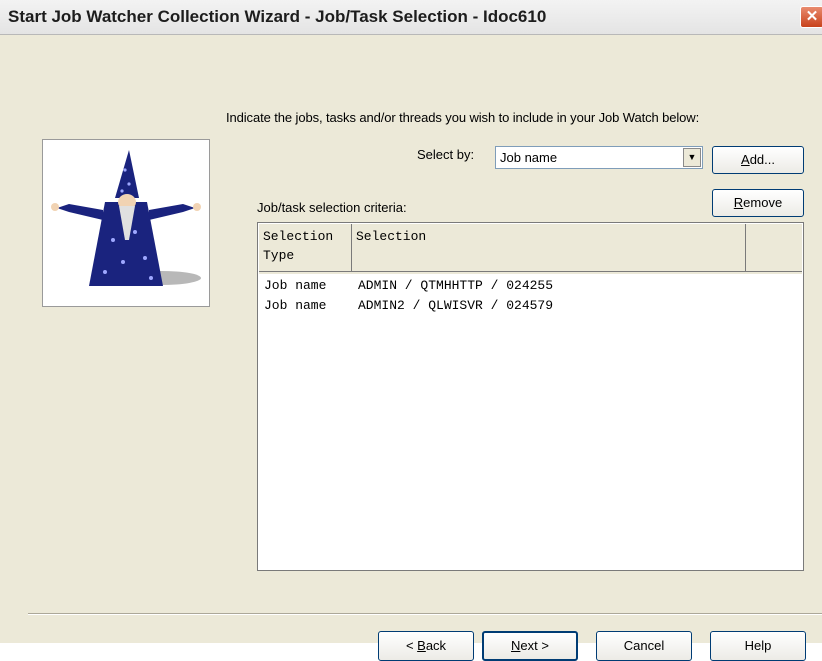 The width and height of the screenshot is (822, 661). I want to click on select-by-label: Select by:, so click(446, 154).